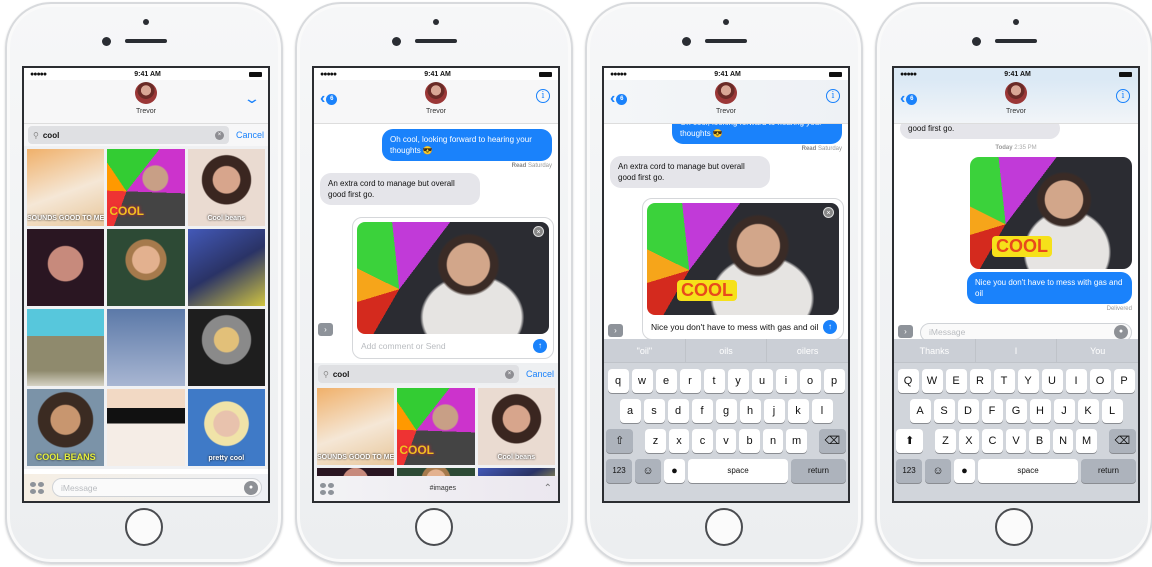  What do you see at coordinates (762, 381) in the screenshot?
I see `key-u: u` at bounding box center [762, 381].